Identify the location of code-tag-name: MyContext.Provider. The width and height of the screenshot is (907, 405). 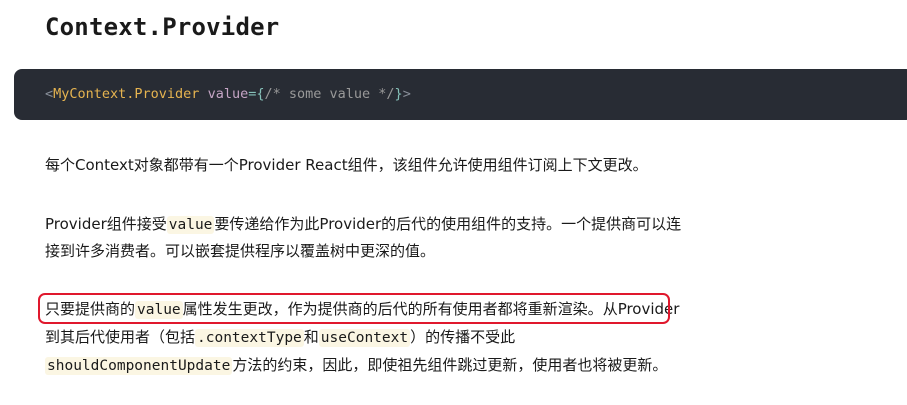
(126, 94).